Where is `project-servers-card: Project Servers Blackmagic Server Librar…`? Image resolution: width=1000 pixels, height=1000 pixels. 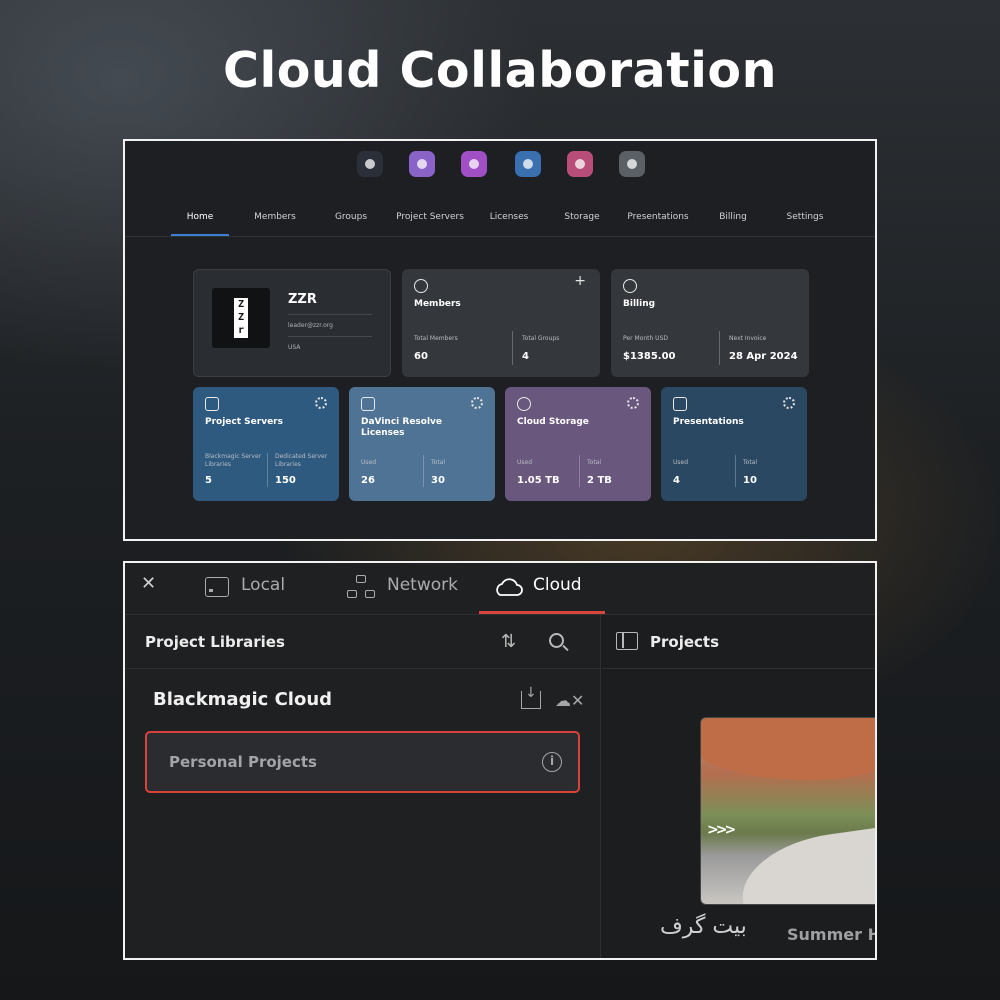 project-servers-card: Project Servers Blackmagic Server Librar… is located at coordinates (266, 444).